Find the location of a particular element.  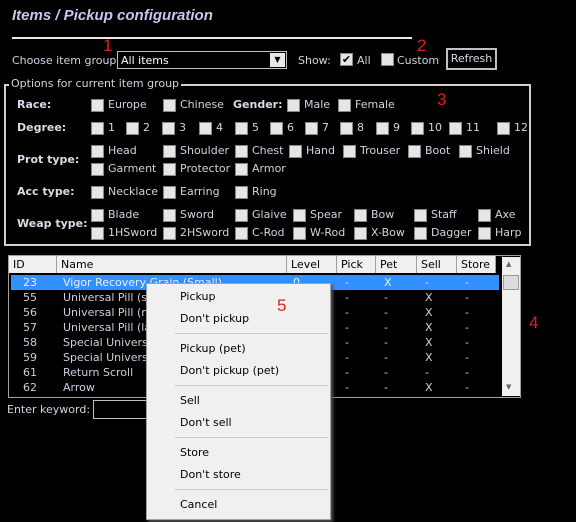

menu-item-don-t-pickup: Don't pickup is located at coordinates (214, 318).